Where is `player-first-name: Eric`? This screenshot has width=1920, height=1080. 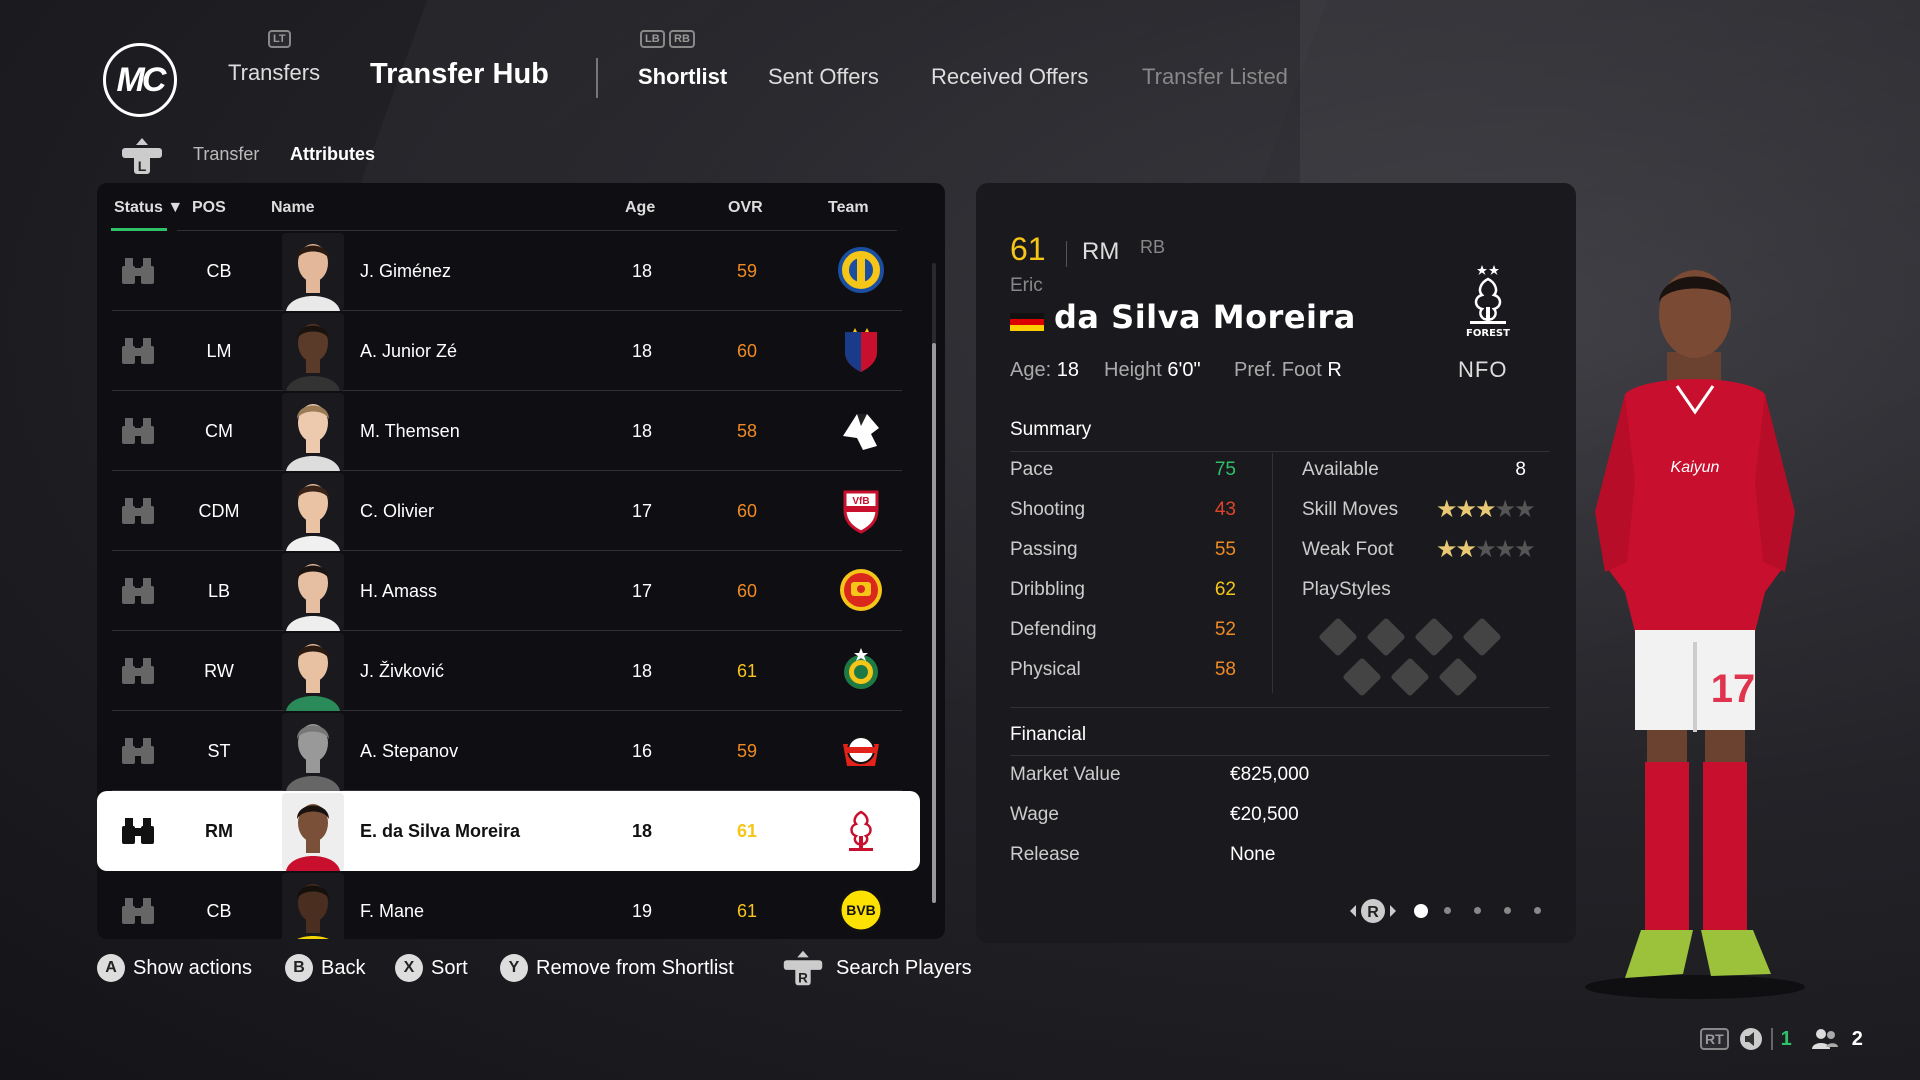 player-first-name: Eric is located at coordinates (1026, 285).